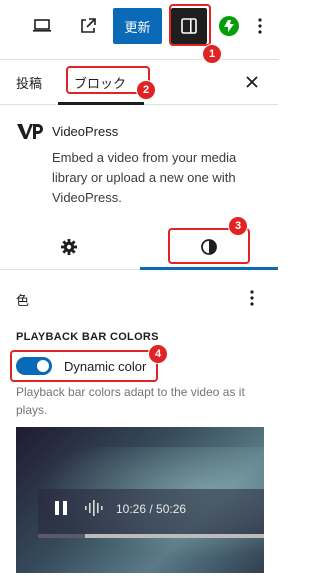  I want to click on external-link-icon, so click(88, 25).